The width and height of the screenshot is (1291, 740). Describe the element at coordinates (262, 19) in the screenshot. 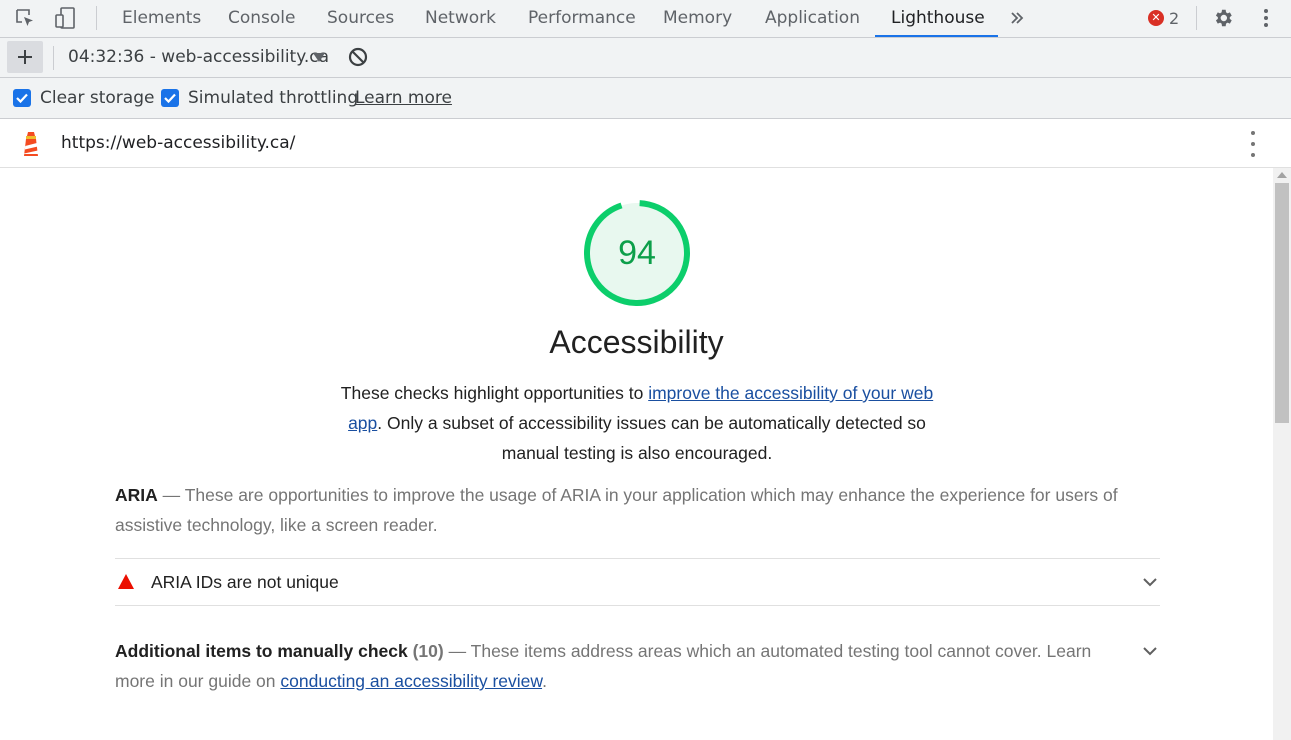

I see `tab-console: Console` at that location.